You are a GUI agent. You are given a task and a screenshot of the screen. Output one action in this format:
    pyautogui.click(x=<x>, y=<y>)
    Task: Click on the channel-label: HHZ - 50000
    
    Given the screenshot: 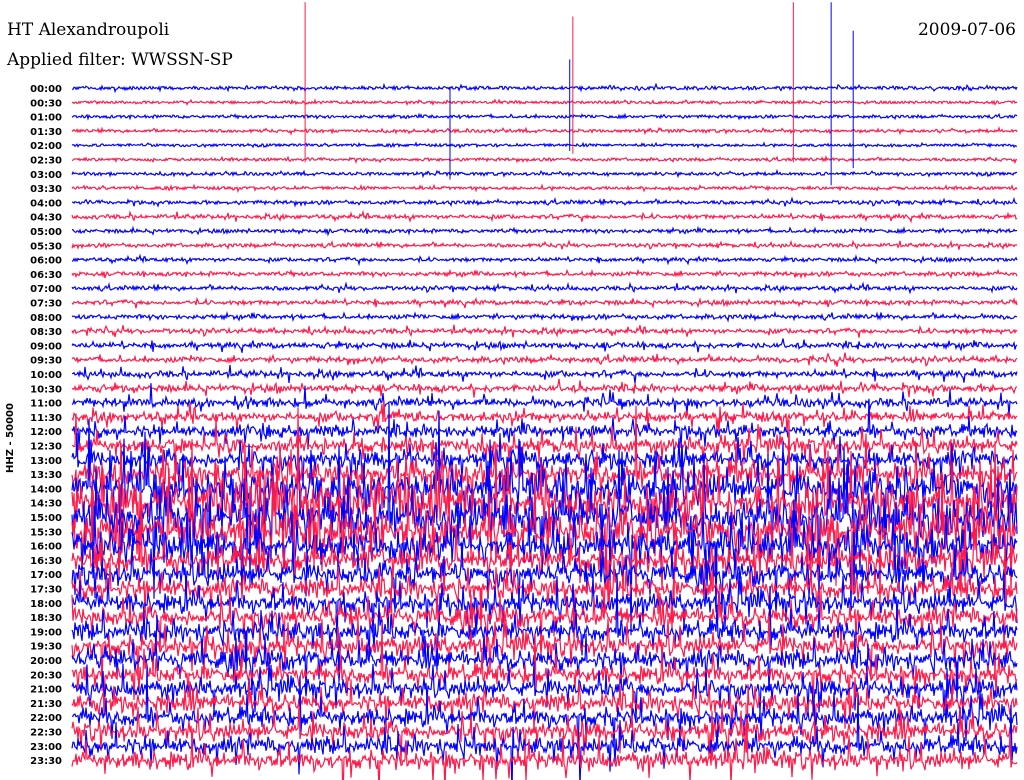 What is the action you would take?
    pyautogui.click(x=10, y=438)
    